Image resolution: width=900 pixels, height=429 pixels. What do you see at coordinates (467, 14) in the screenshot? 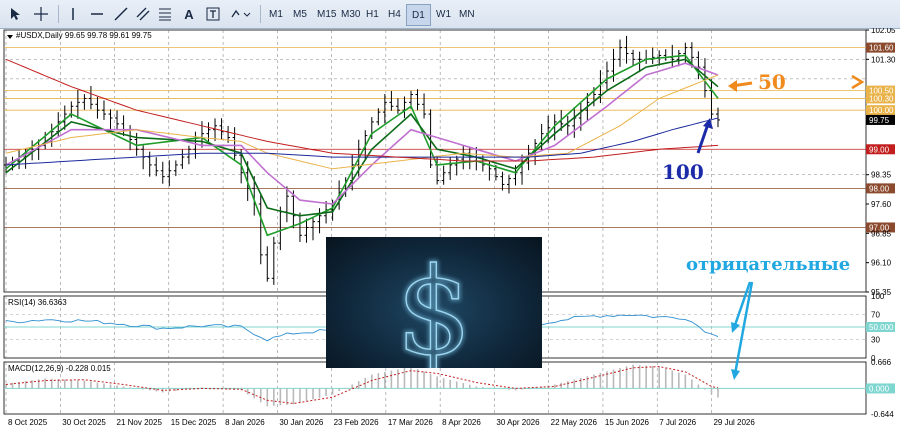
I see `timeframe-mn: MN` at bounding box center [467, 14].